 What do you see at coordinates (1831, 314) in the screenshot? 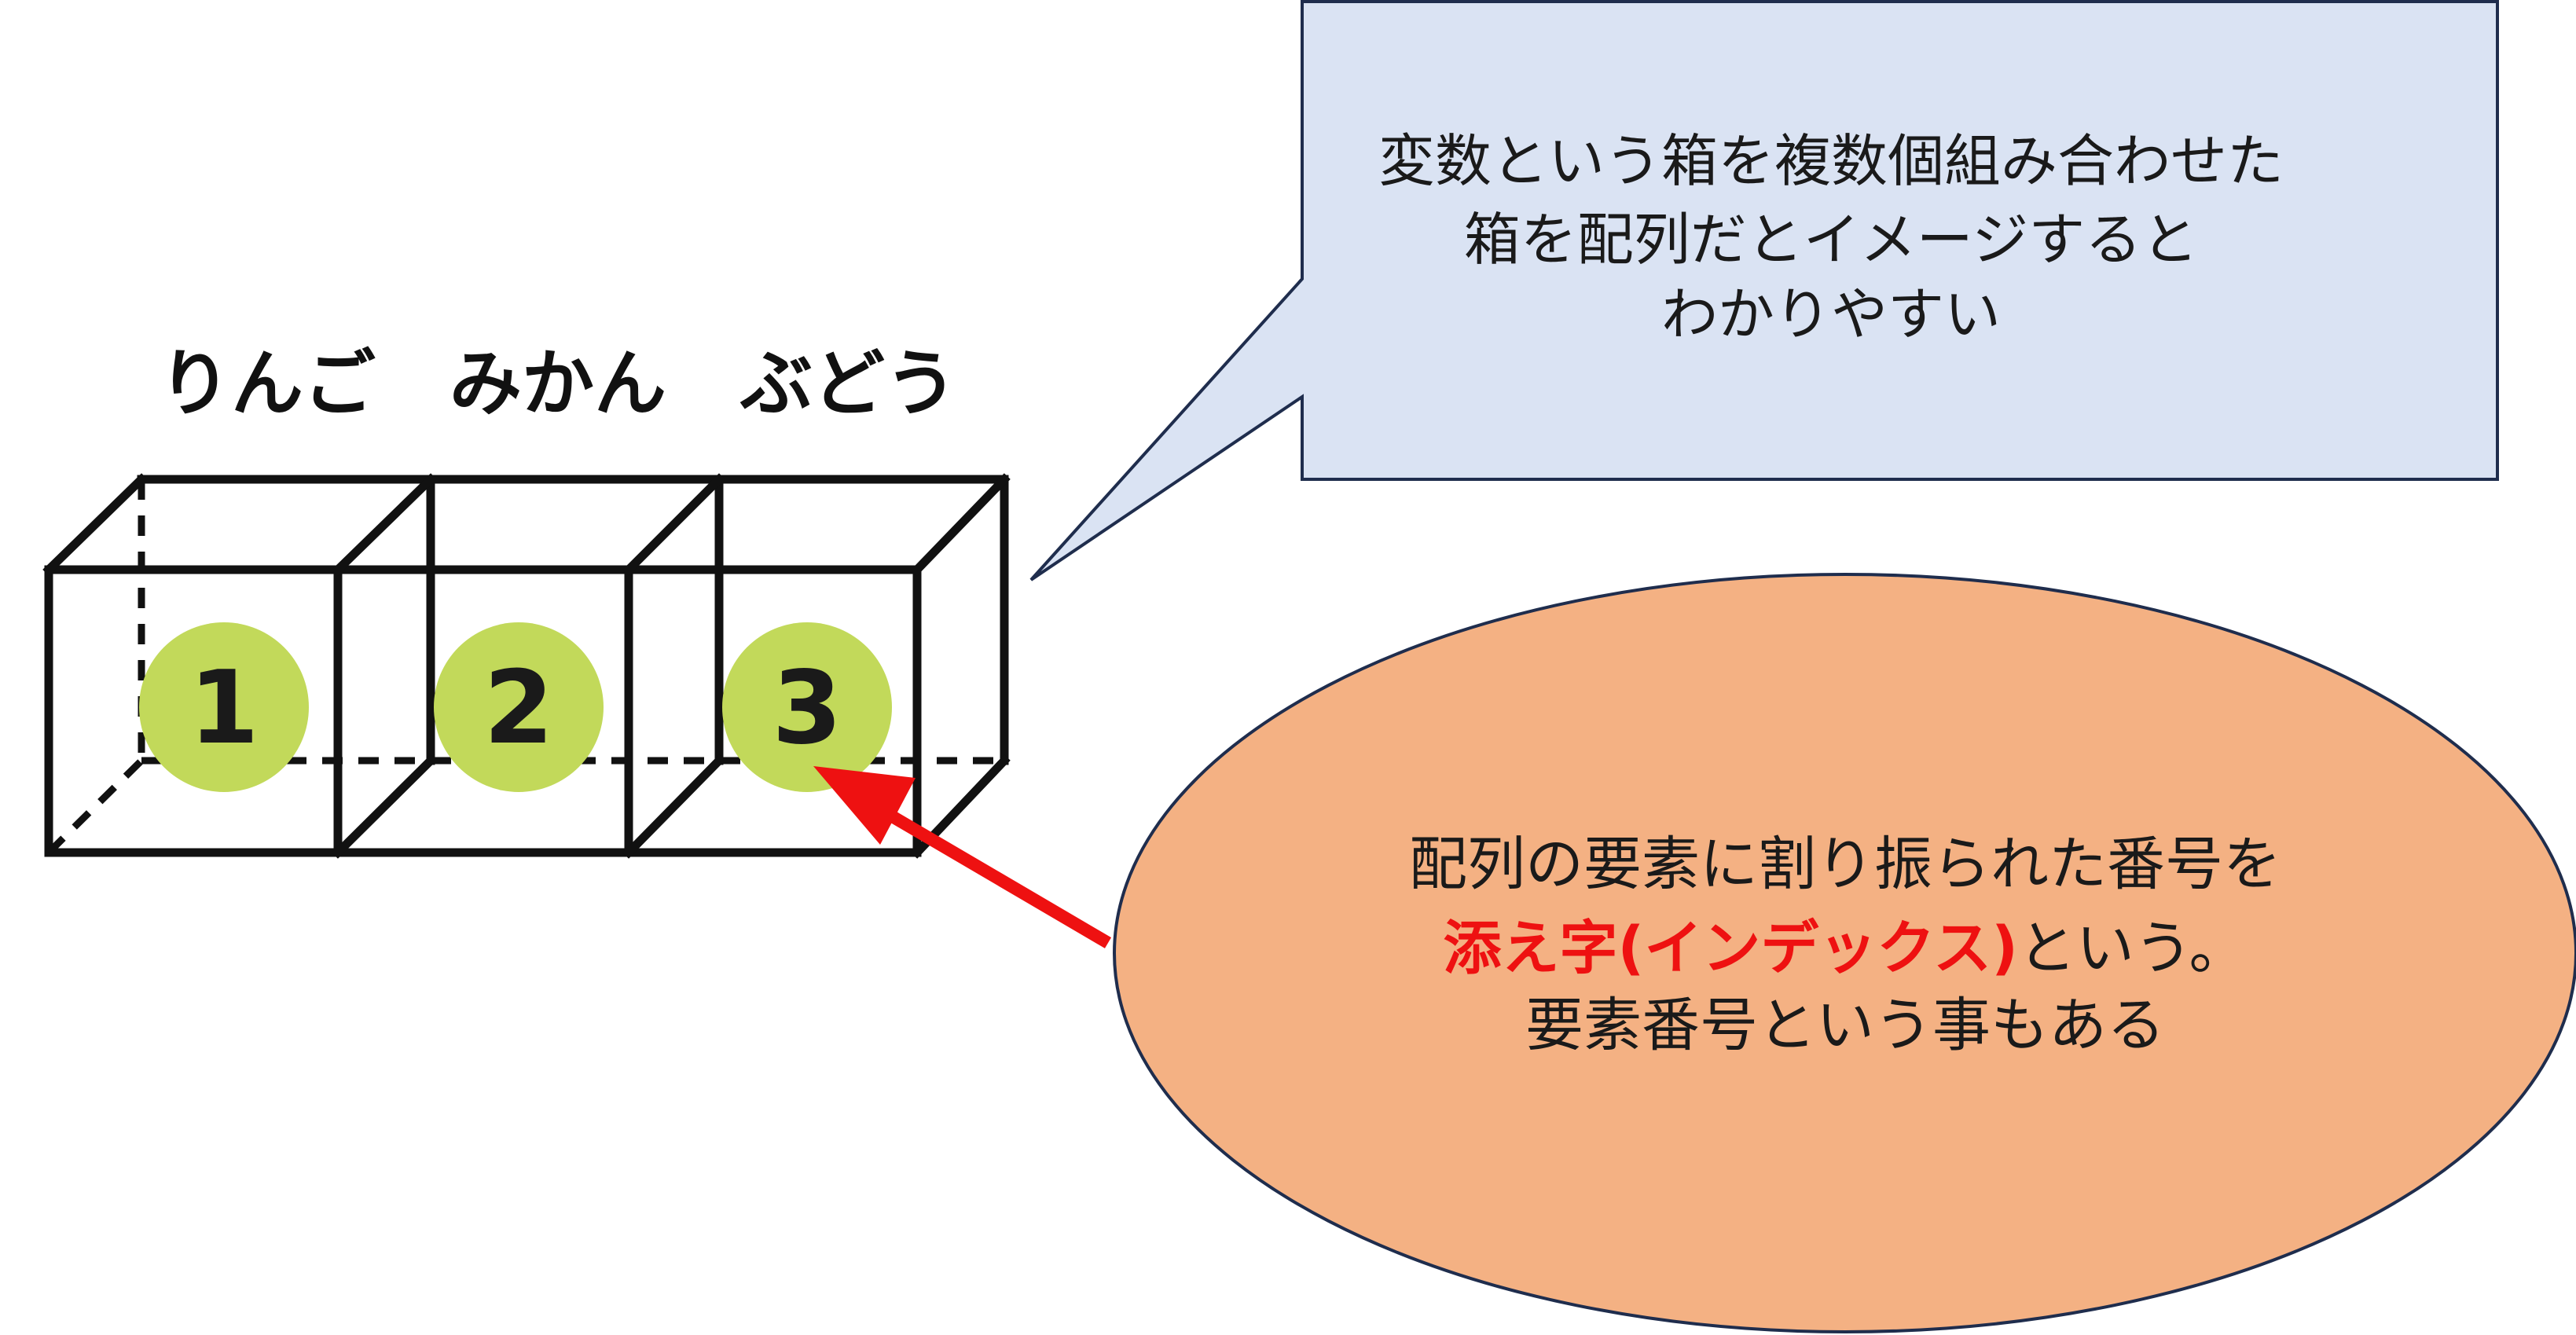
I see `callout-line-3: わかりやすい` at bounding box center [1831, 314].